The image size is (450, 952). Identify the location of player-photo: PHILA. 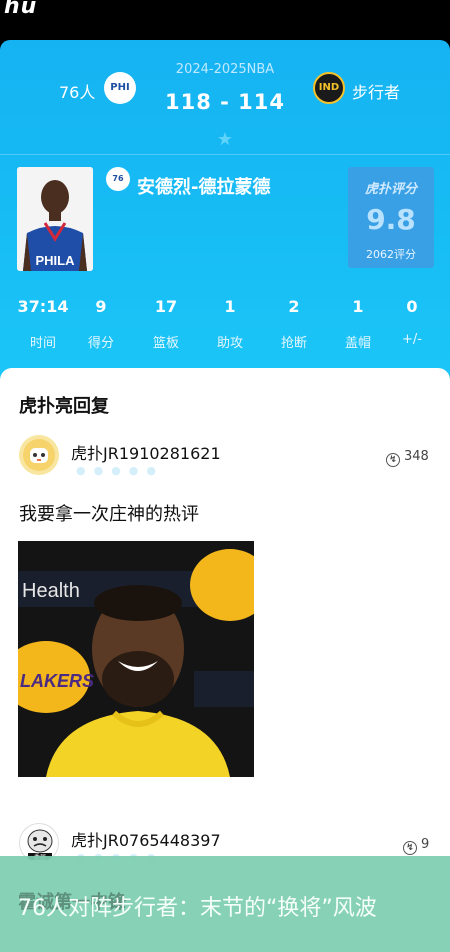
(55, 219).